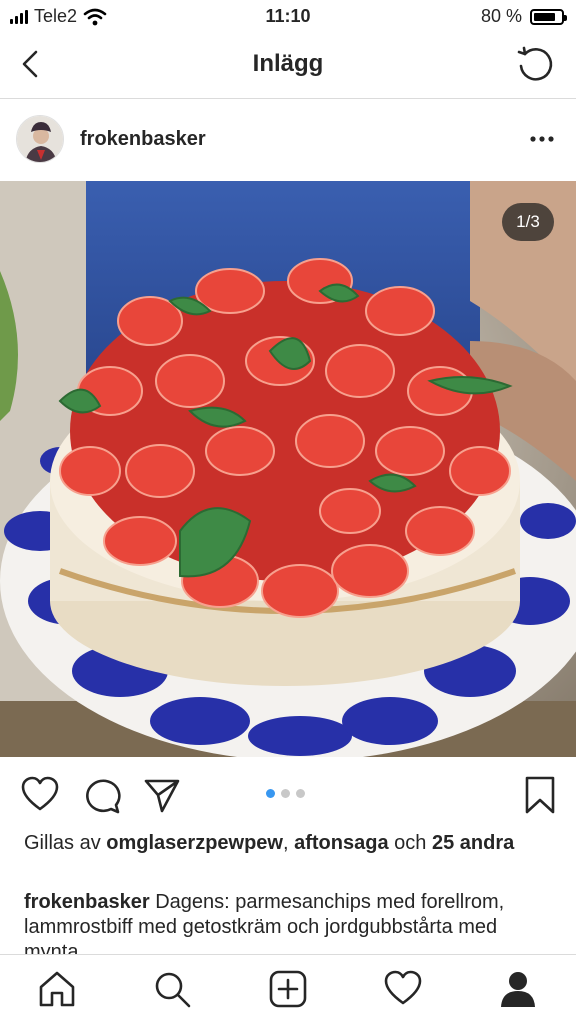 This screenshot has width=576, height=1025. What do you see at coordinates (542, 139) in the screenshot?
I see `more-horizontal-icon` at bounding box center [542, 139].